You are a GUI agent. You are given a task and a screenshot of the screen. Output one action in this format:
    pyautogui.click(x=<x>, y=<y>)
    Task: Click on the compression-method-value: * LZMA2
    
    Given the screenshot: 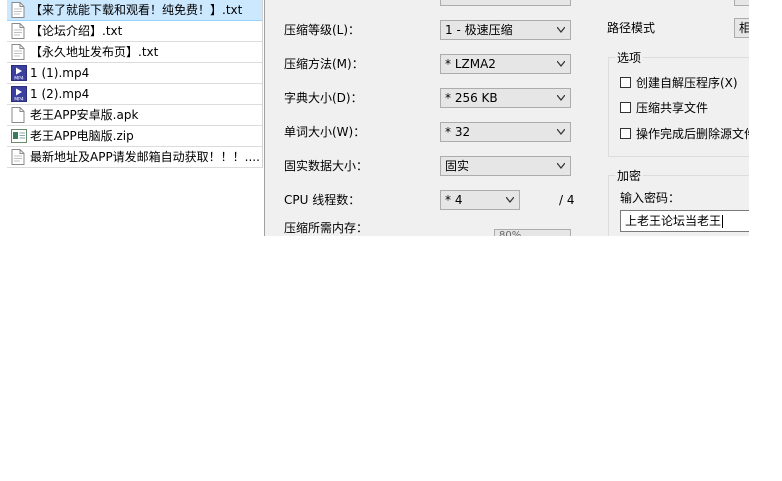 What is the action you would take?
    pyautogui.click(x=470, y=64)
    